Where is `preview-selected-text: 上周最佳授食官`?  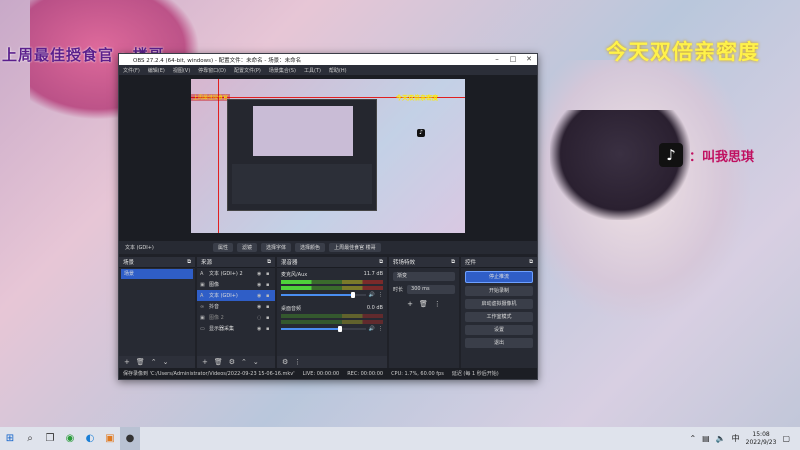
preview-selected-text: 上周最佳授食官 is located at coordinates (211, 97).